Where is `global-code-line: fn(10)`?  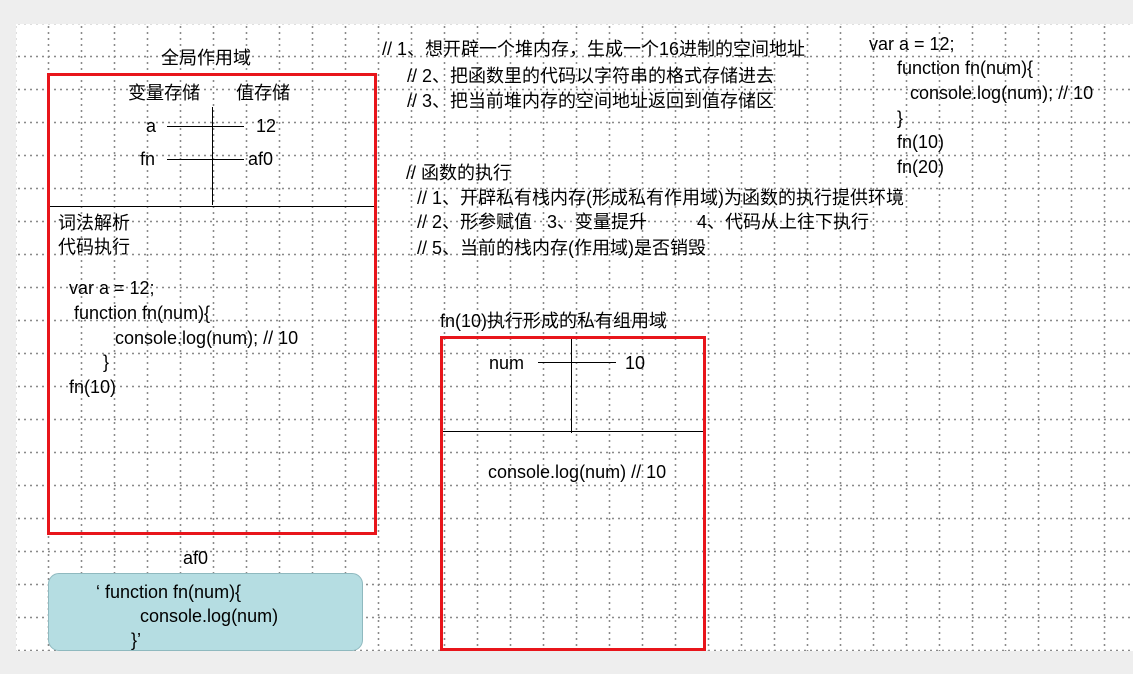 global-code-line: fn(10) is located at coordinates (93, 387).